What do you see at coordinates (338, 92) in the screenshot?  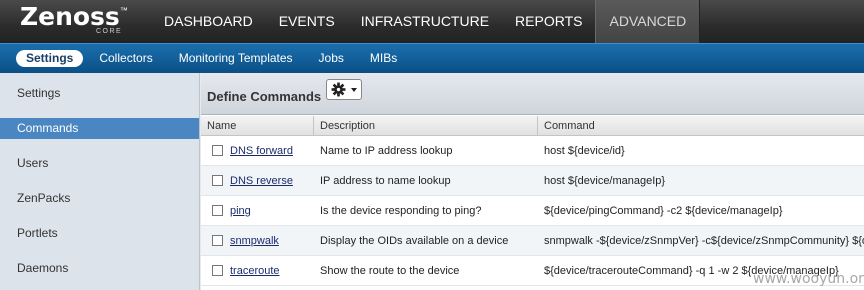 I see `gear-icon` at bounding box center [338, 92].